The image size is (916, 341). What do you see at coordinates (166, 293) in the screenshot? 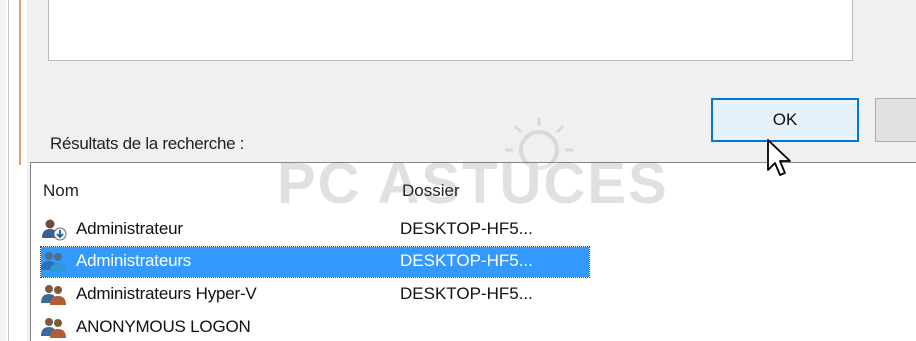
I see `item-name: Administrateurs Hyper-V` at bounding box center [166, 293].